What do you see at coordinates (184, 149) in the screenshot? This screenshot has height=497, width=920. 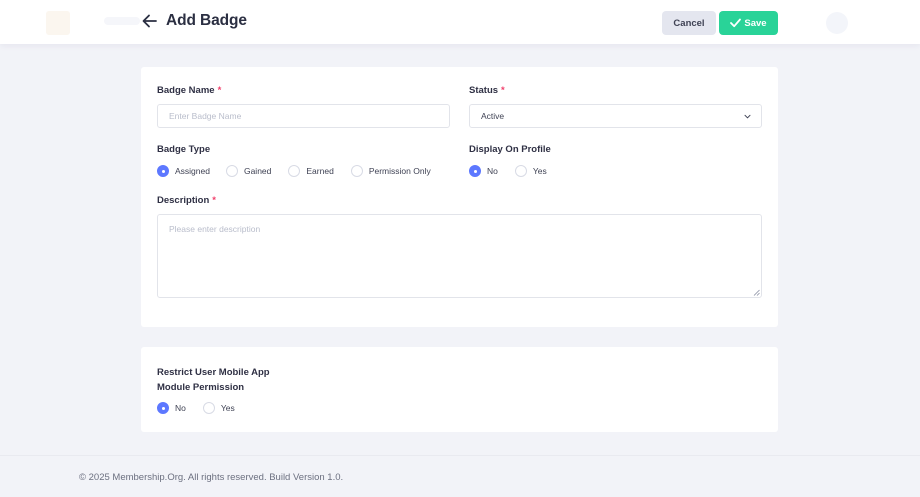 I see `badge-type-label: Badge Type` at bounding box center [184, 149].